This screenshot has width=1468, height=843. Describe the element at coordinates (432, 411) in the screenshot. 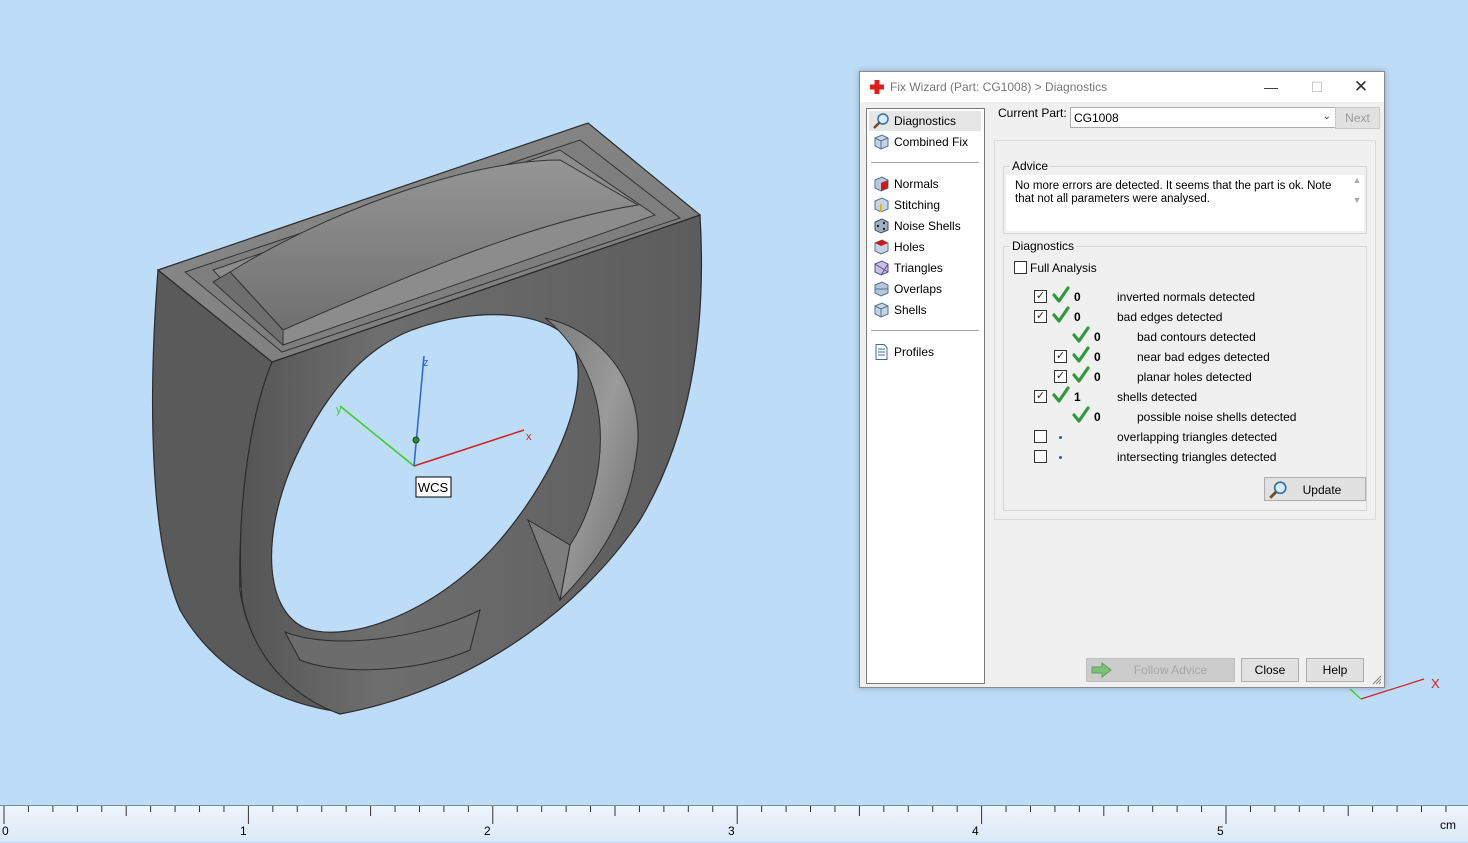

I see `wcs-axes` at that location.